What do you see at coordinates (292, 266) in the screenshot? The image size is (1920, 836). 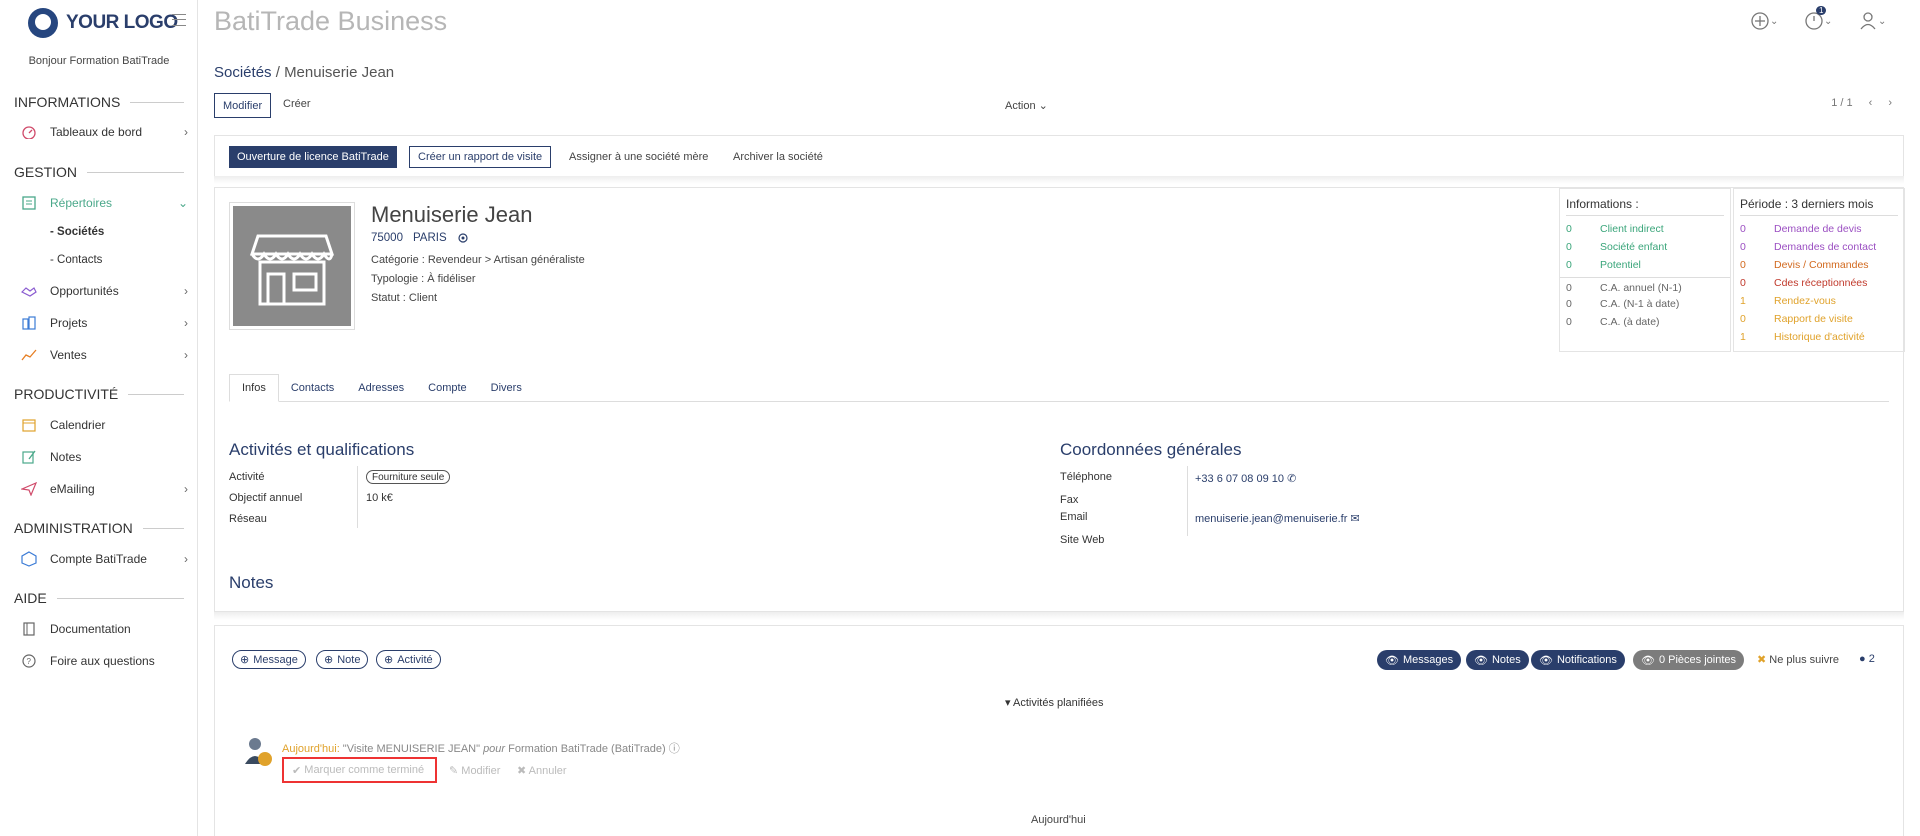 I see `company-photo` at bounding box center [292, 266].